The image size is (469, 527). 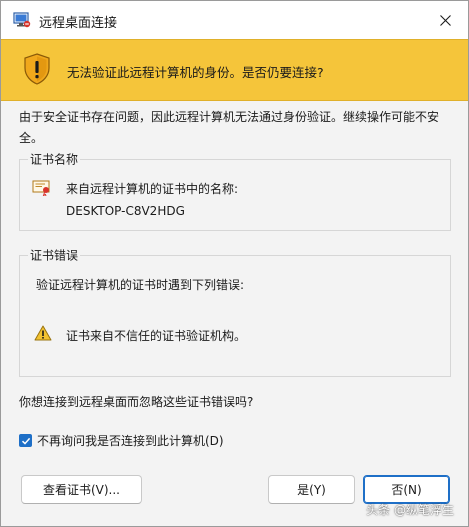 I want to click on cert-error-item: 证书来自不信任的证书验证机构。, so click(x=156, y=336).